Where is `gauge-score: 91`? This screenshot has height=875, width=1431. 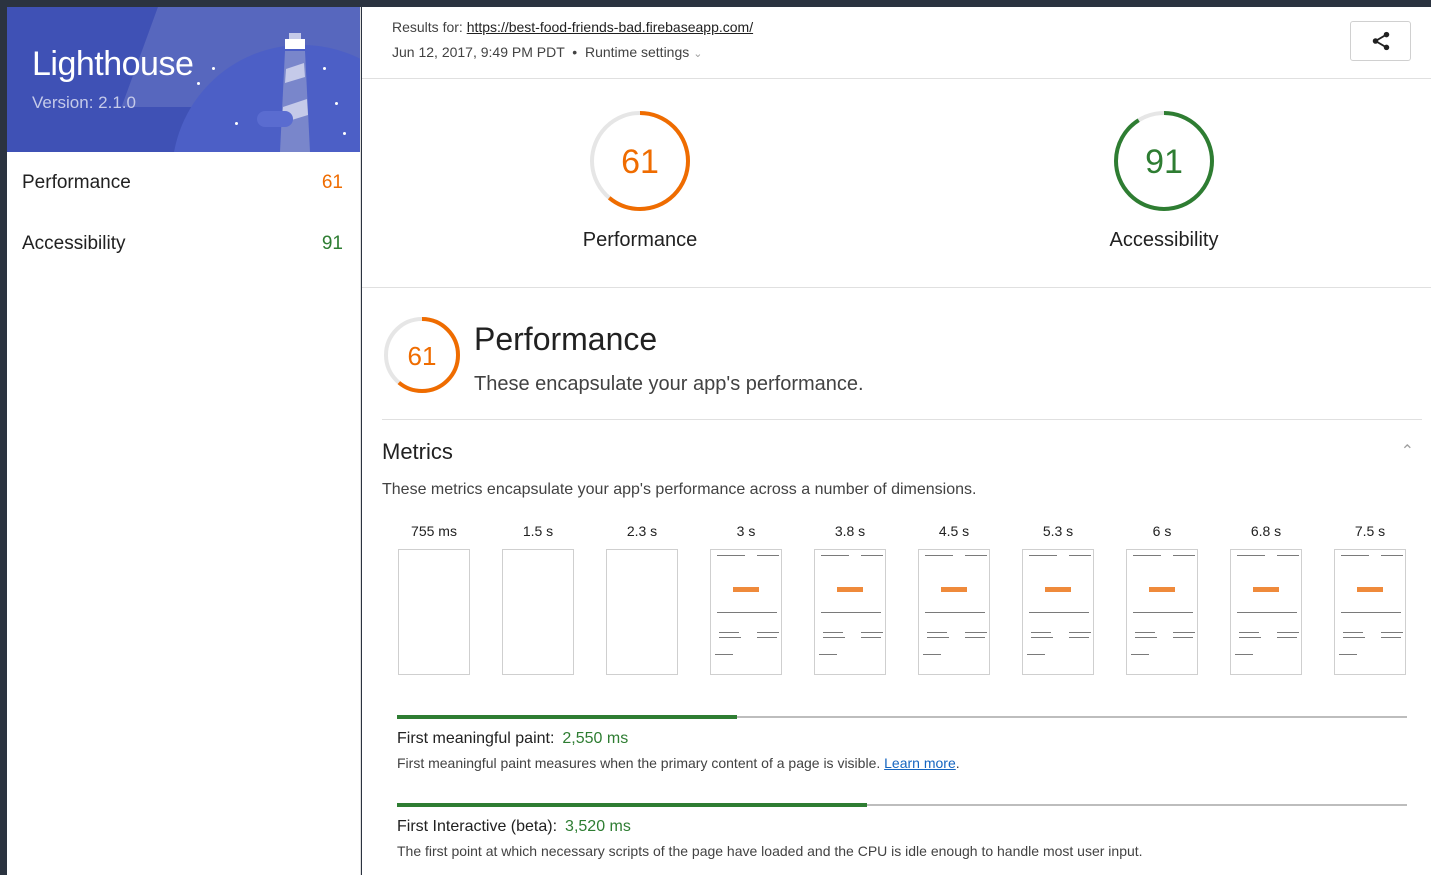 gauge-score: 91 is located at coordinates (1164, 162).